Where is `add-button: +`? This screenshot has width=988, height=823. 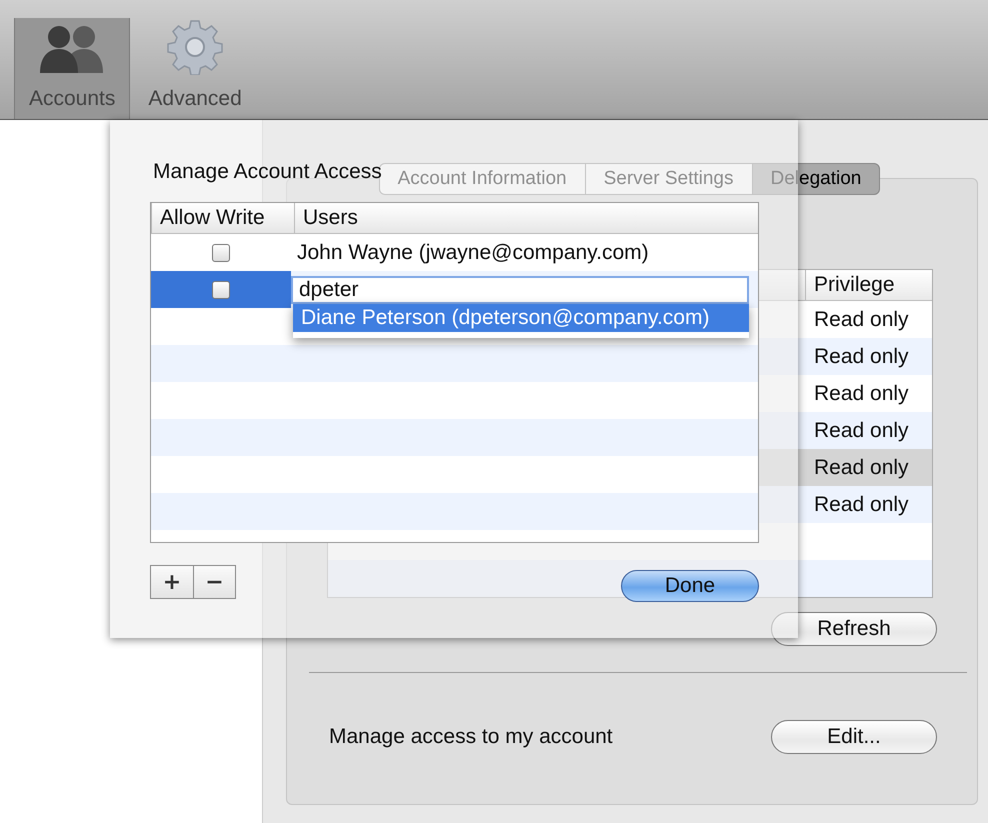
add-button: + is located at coordinates (172, 582).